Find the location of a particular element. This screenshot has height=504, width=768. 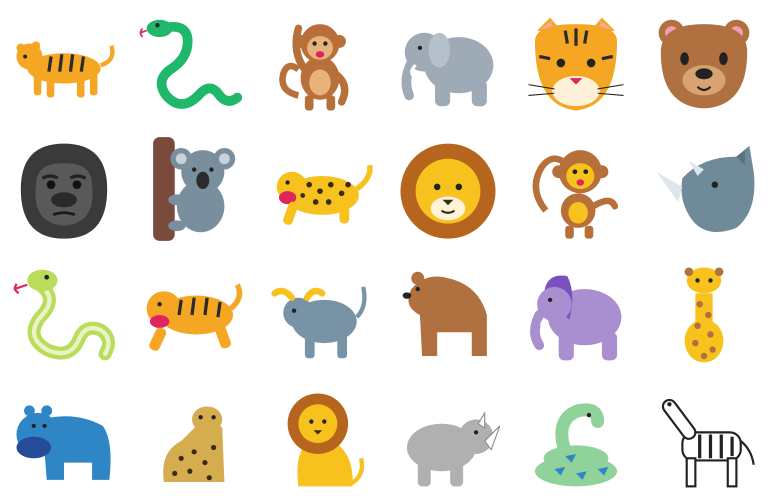

bear-face-icon is located at coordinates (704, 64).